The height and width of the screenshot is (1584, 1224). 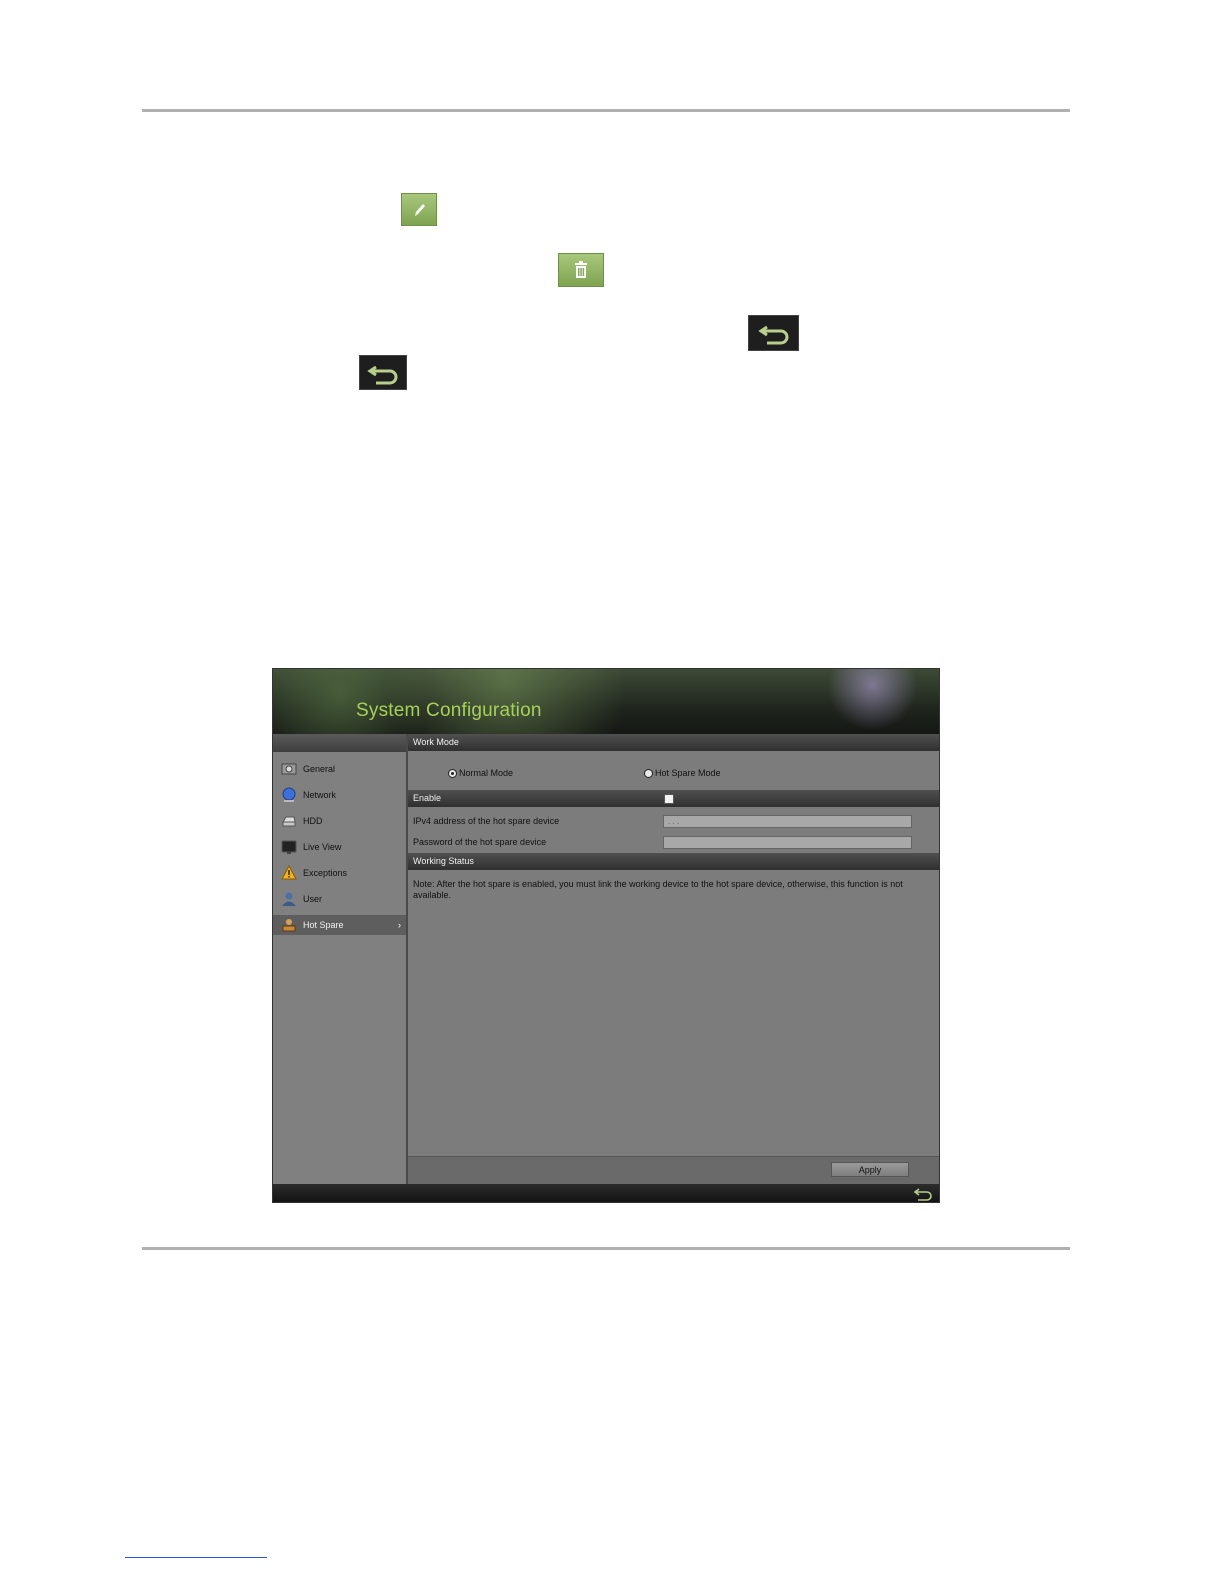 What do you see at coordinates (320, 795) in the screenshot?
I see `sidebar-item-label: Network` at bounding box center [320, 795].